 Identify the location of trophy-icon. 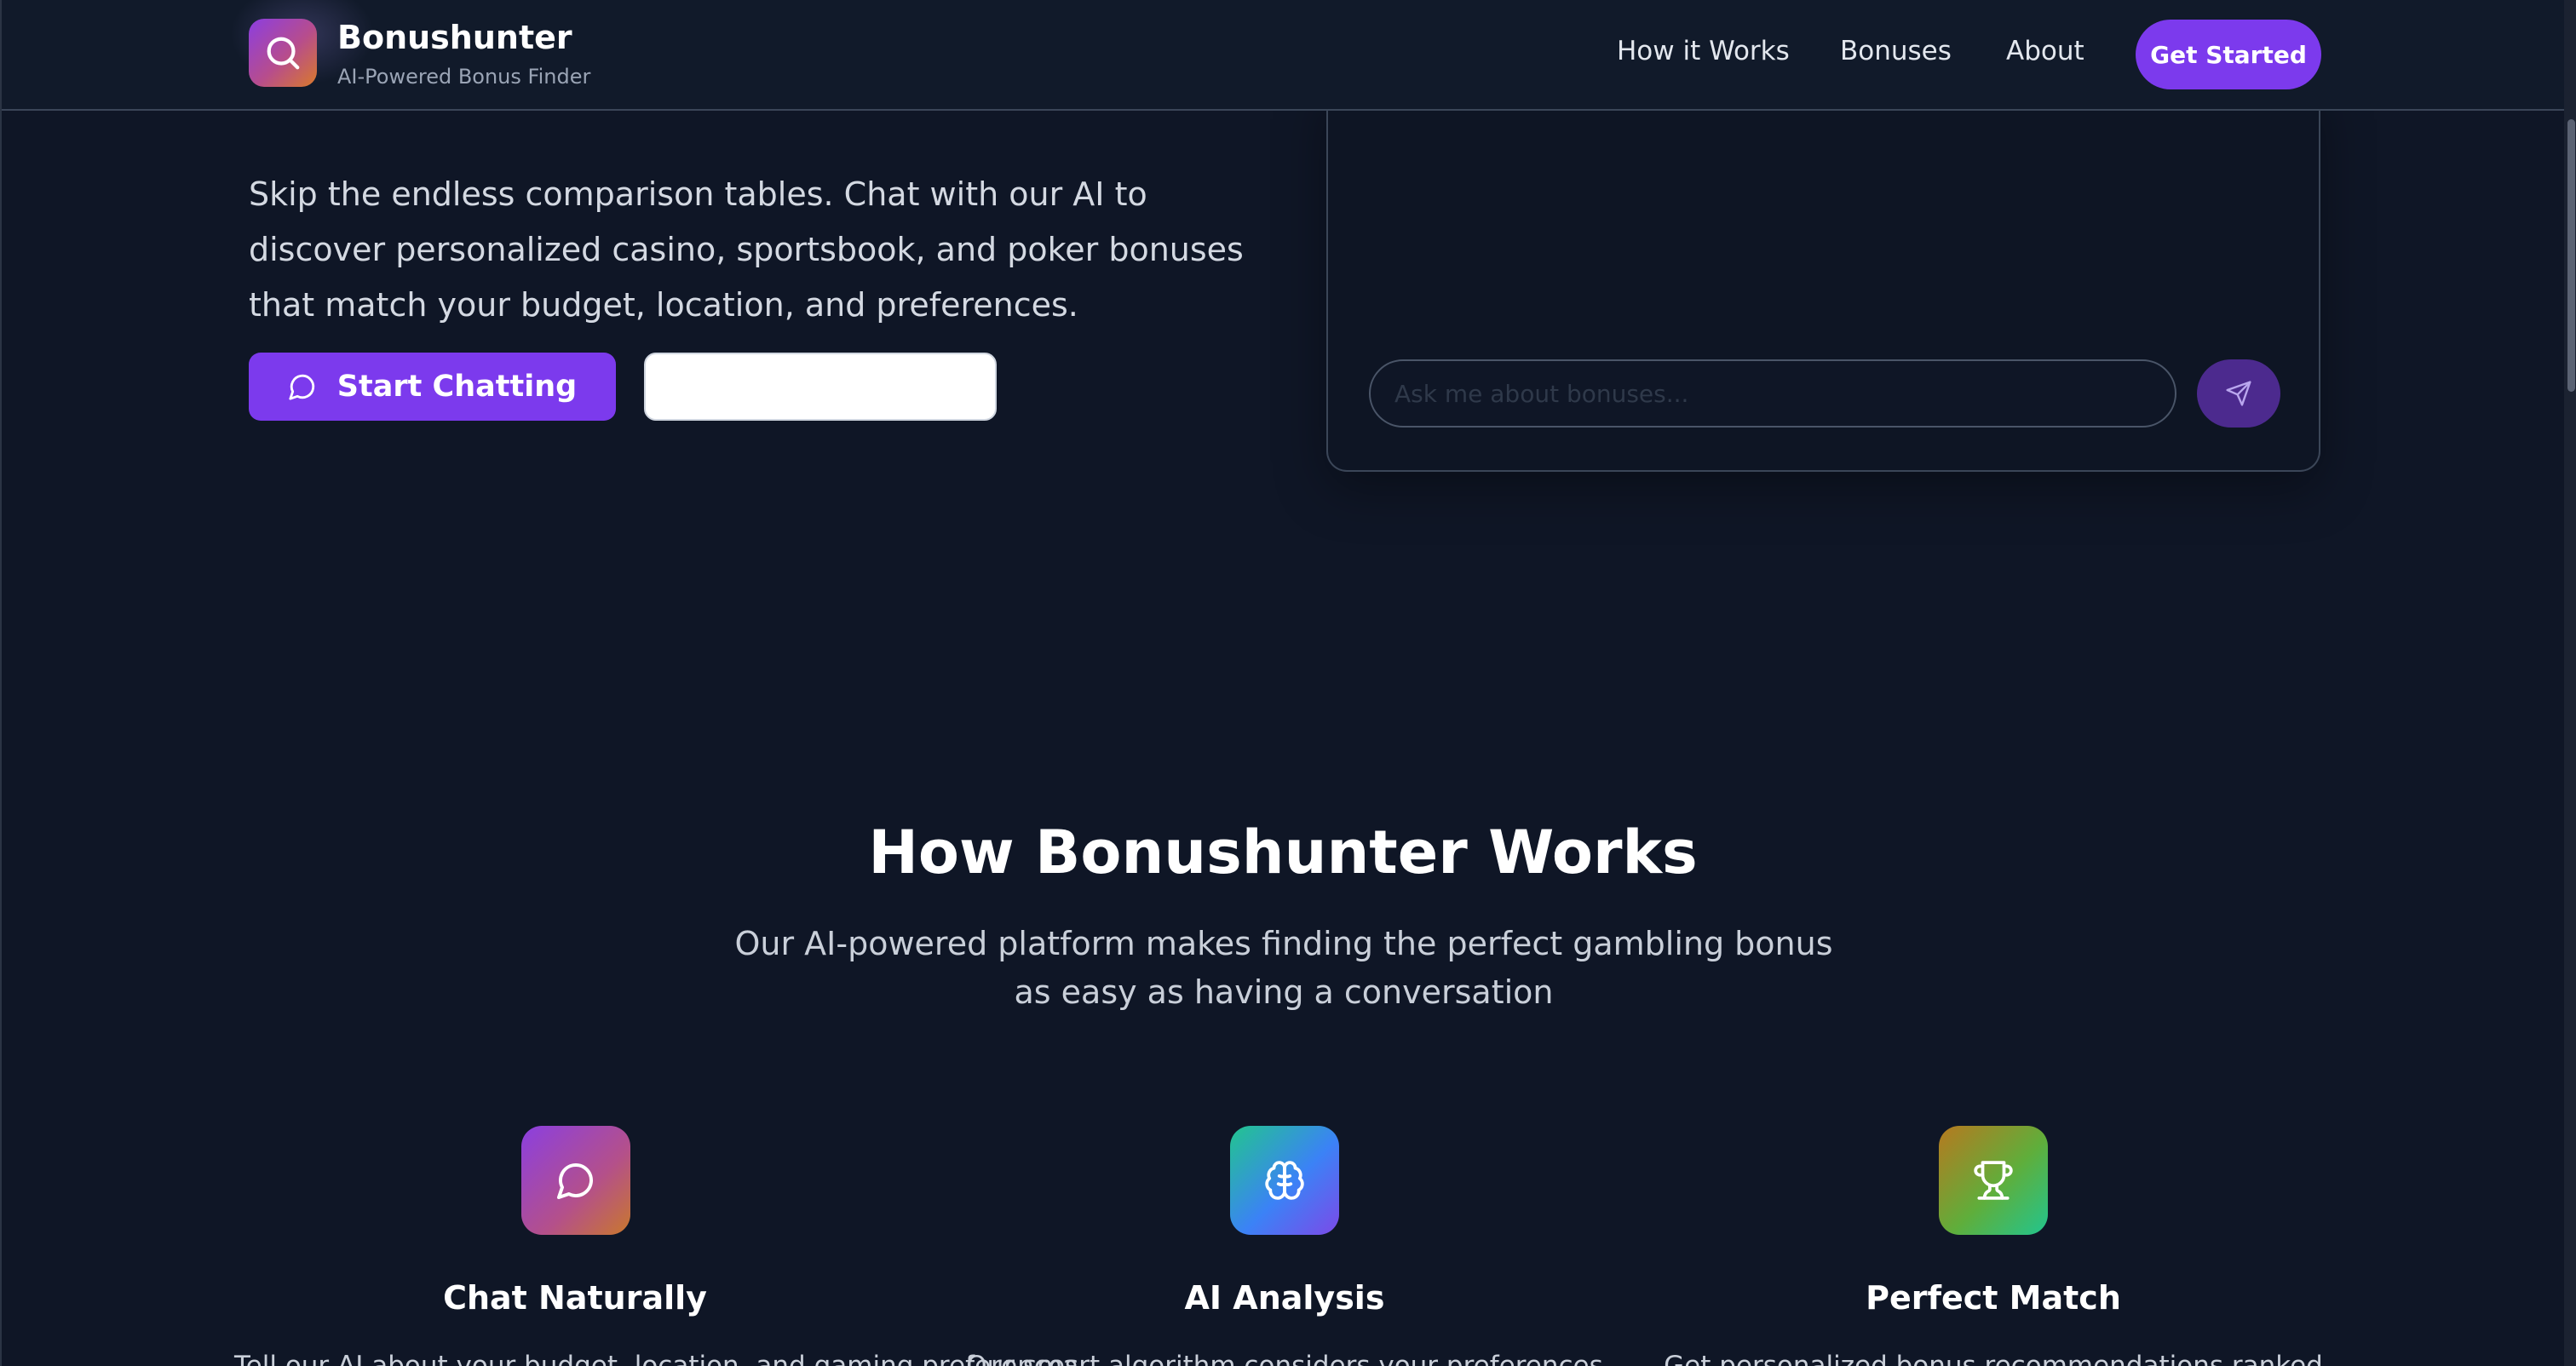
(1994, 1180).